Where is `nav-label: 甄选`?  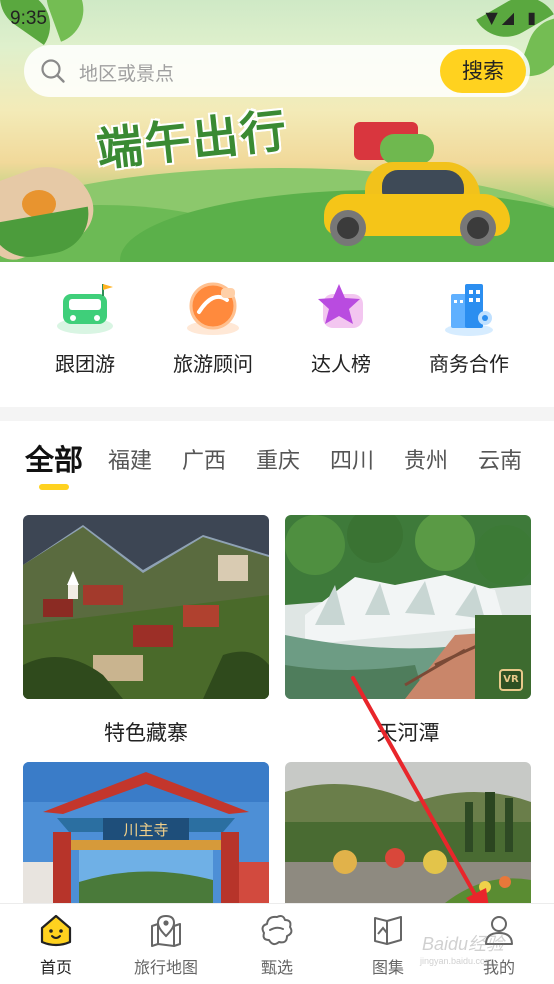 nav-label: 甄选 is located at coordinates (276, 967).